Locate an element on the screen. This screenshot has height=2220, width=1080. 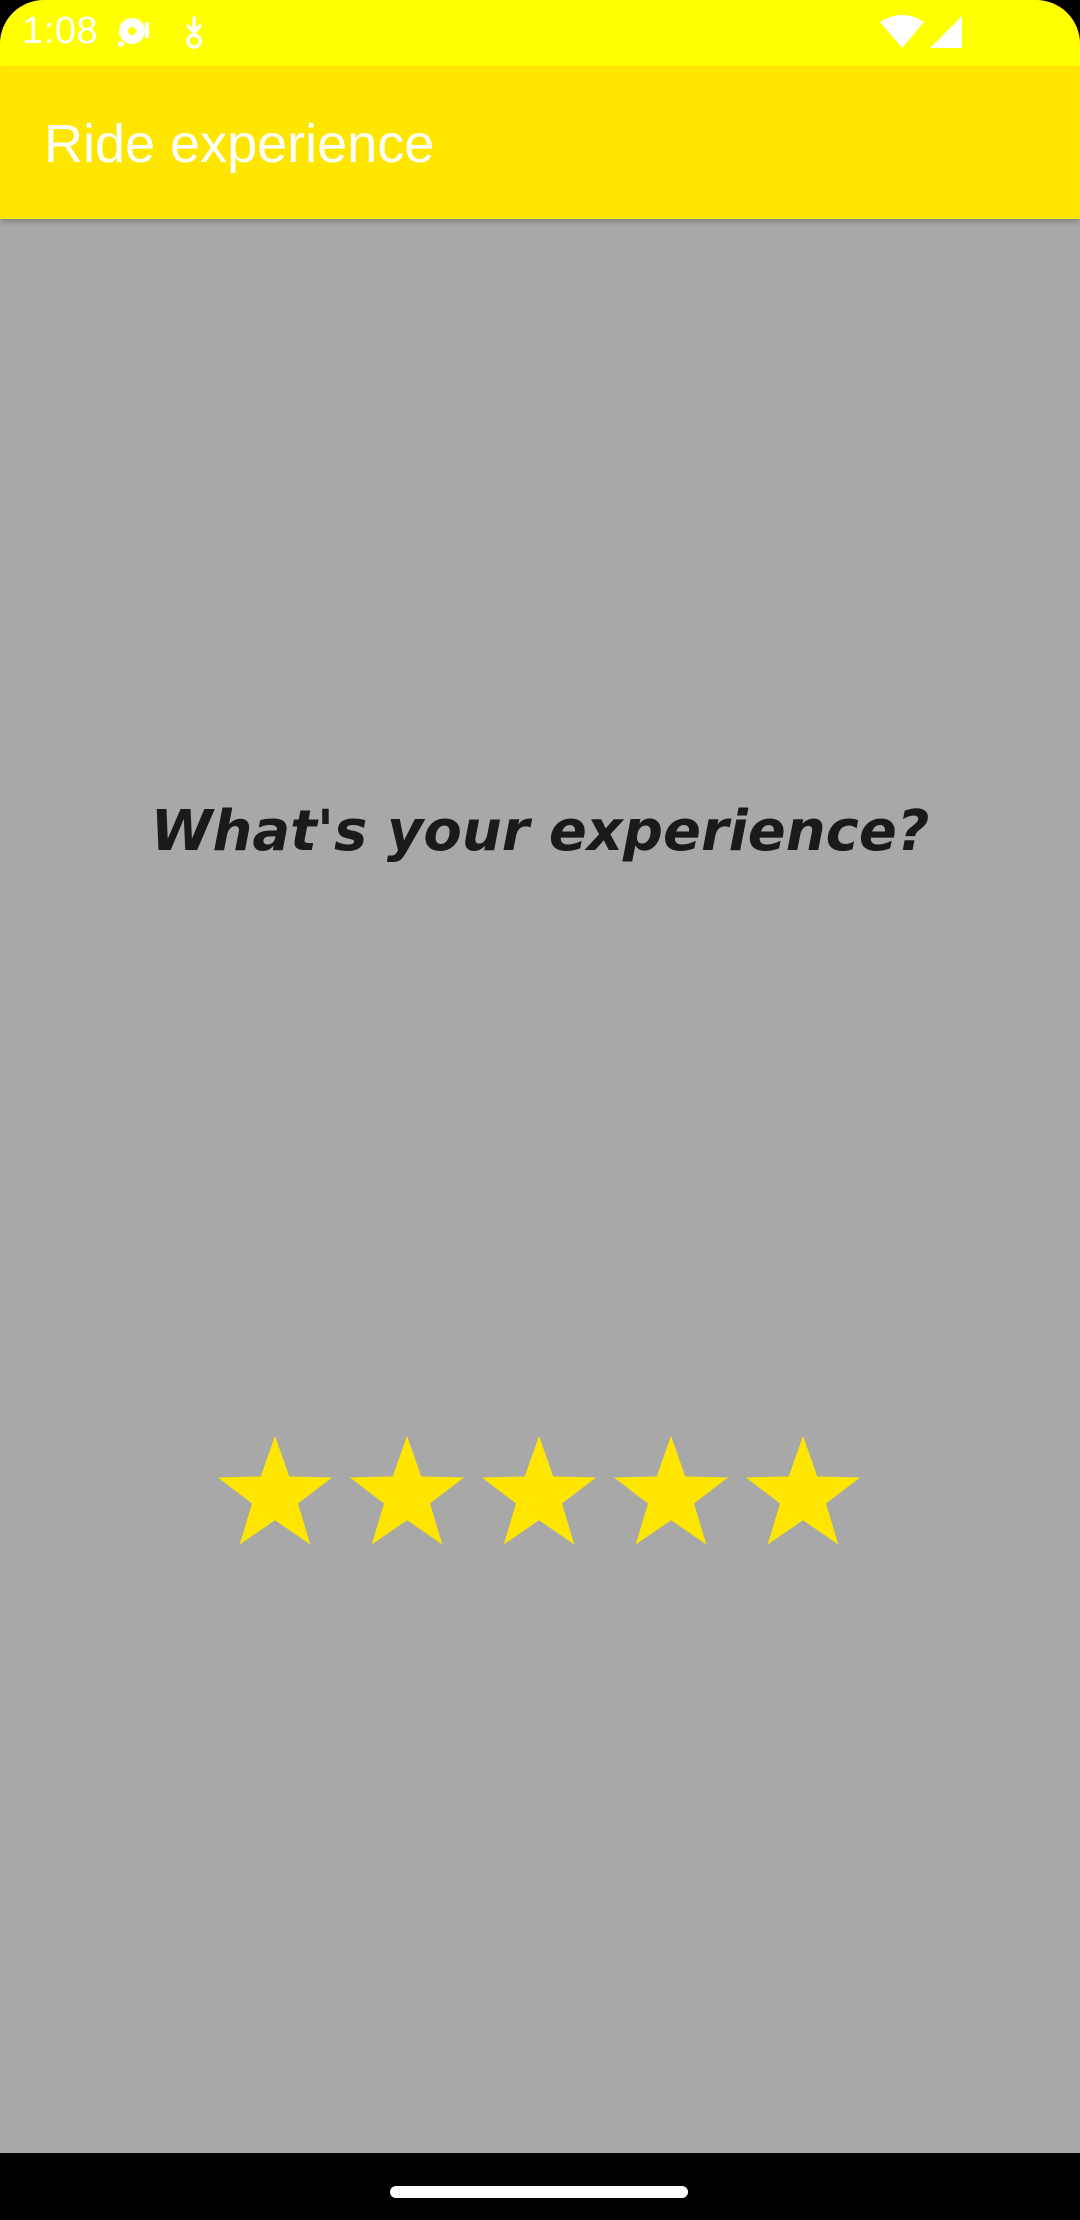
experience-question: What's your experience? is located at coordinates (540, 831).